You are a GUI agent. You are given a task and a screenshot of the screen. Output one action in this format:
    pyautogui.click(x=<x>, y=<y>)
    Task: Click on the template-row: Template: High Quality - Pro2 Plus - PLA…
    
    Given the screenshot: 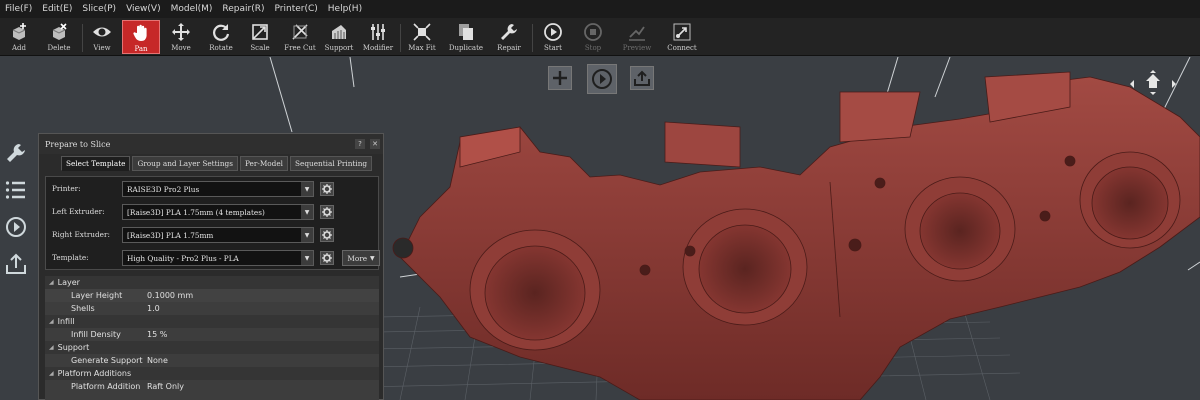 What is the action you would take?
    pyautogui.click(x=217, y=258)
    